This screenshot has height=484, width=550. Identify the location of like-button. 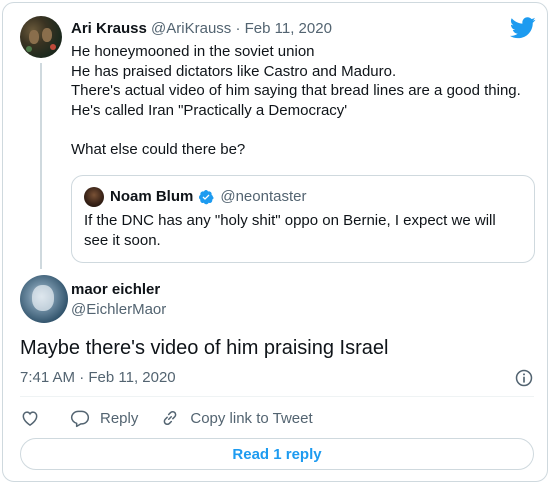
(30, 418).